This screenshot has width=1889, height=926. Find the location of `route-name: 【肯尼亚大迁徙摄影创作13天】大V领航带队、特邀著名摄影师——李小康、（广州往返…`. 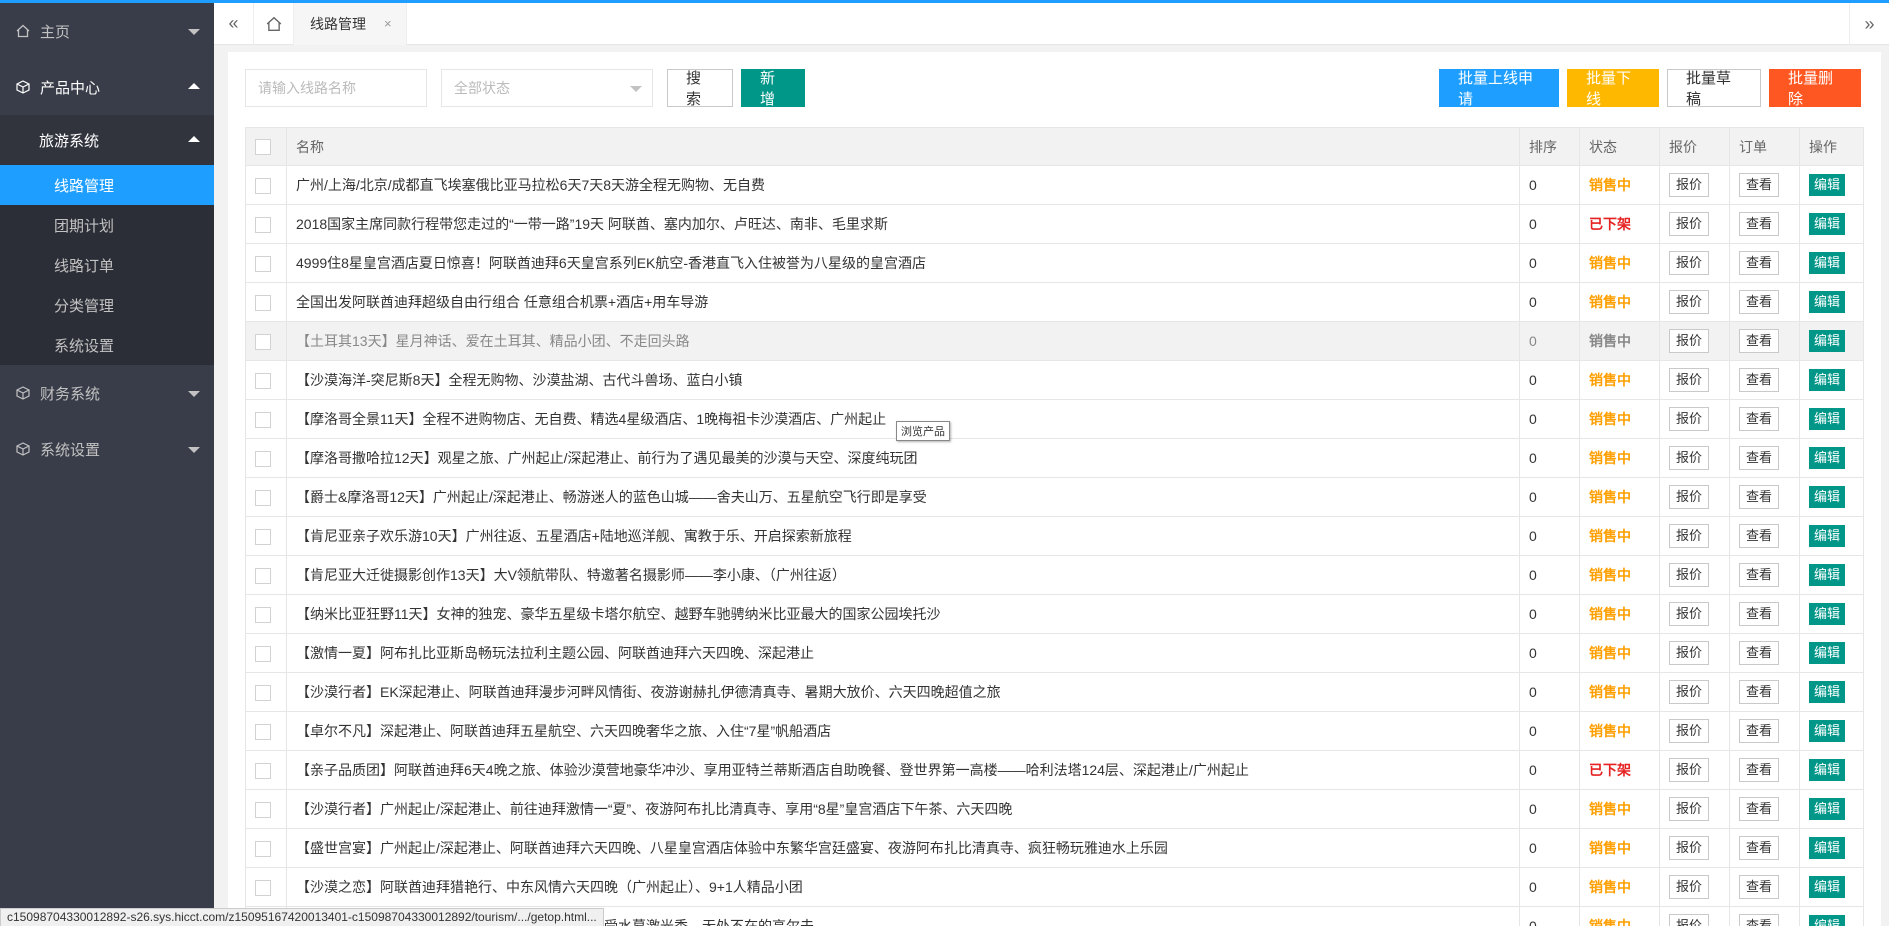

route-name: 【肯尼亚大迁徙摄影创作13天】大V领航带队、特邀著名摄影师——李小康、（广州往返… is located at coordinates (903, 575).